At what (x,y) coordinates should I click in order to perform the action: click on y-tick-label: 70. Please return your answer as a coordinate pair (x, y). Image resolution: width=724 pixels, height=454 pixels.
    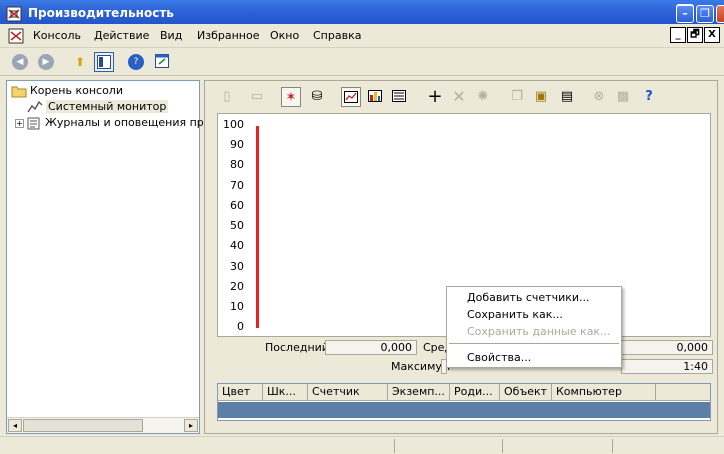
    Looking at the image, I should click on (237, 185).